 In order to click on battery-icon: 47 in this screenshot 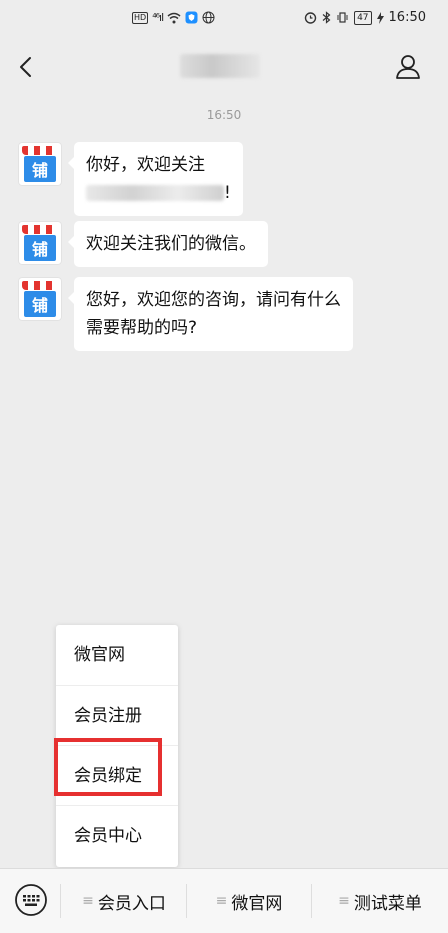, I will do `click(363, 17)`.